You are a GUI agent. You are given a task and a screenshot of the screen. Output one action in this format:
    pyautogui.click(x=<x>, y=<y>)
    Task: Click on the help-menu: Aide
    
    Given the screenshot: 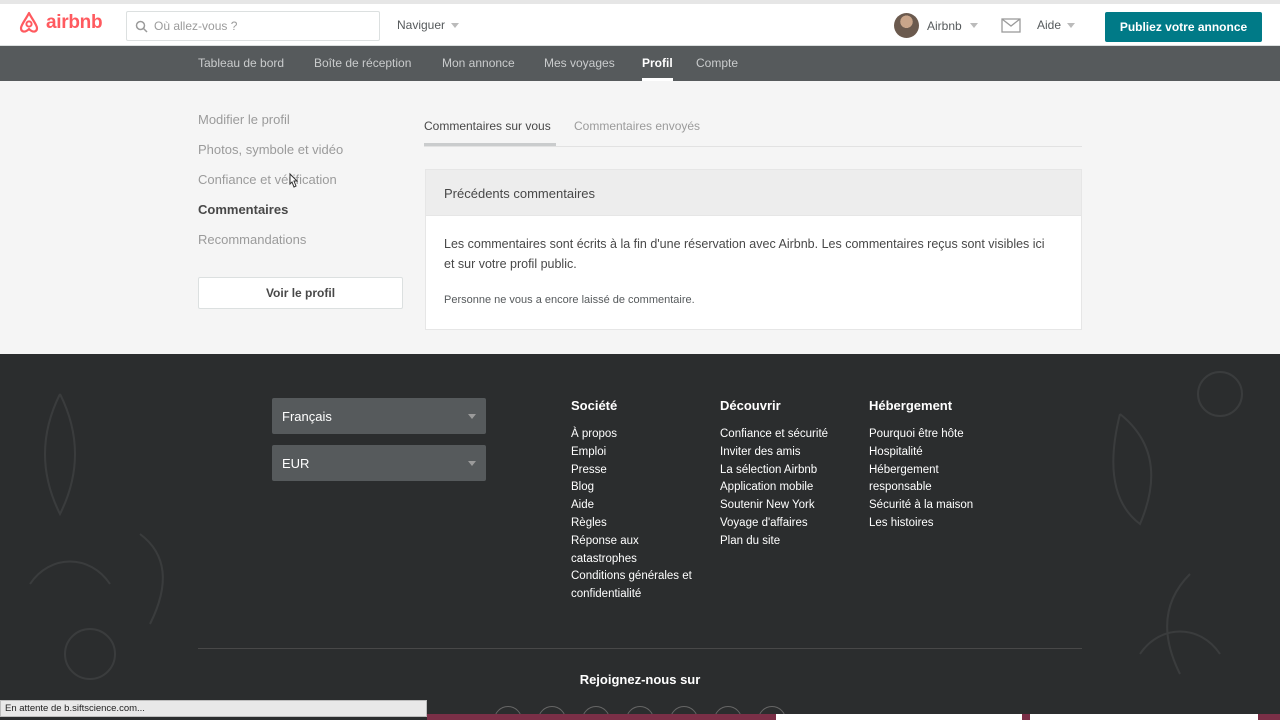 What is the action you would take?
    pyautogui.click(x=1056, y=25)
    